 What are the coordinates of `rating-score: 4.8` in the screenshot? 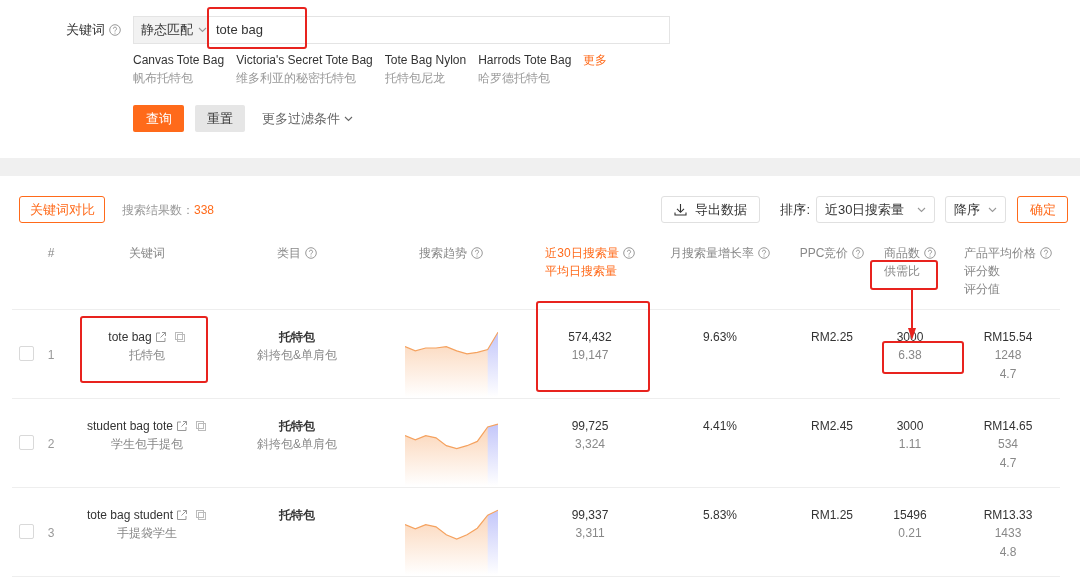 It's located at (1008, 552).